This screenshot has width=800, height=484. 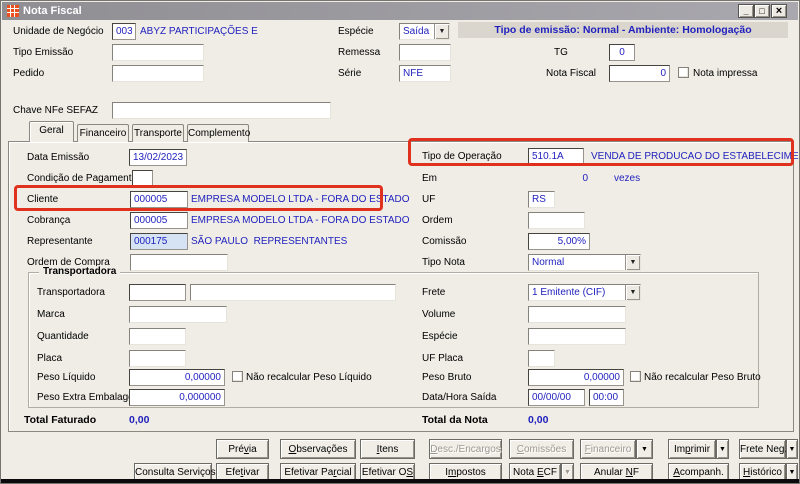 What do you see at coordinates (556, 156) in the screenshot?
I see `tipo-operacao-field` at bounding box center [556, 156].